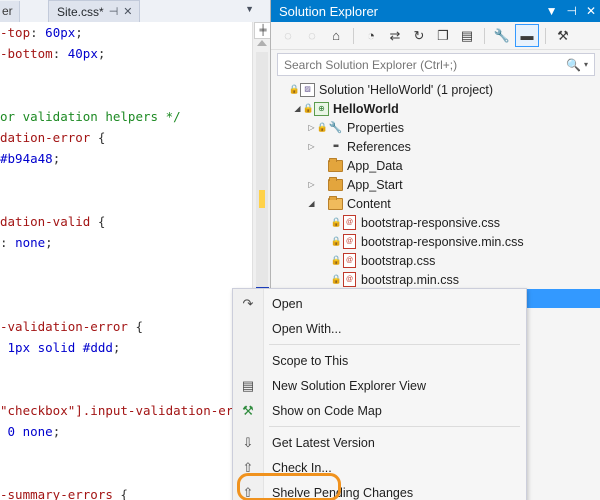 Image resolution: width=600 pixels, height=500 pixels. I want to click on solution-explorer-toolbar: ◌ ◌ ⌂ ◔ ⇄ ↻ ❐ ▤ 🔧 ▬ ⚒, so click(435, 36).